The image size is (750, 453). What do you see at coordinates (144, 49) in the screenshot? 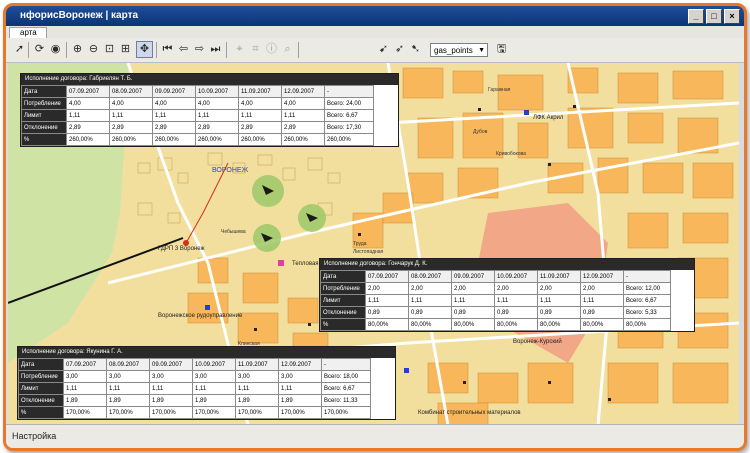
I see `pan-icon: ✥` at bounding box center [144, 49].